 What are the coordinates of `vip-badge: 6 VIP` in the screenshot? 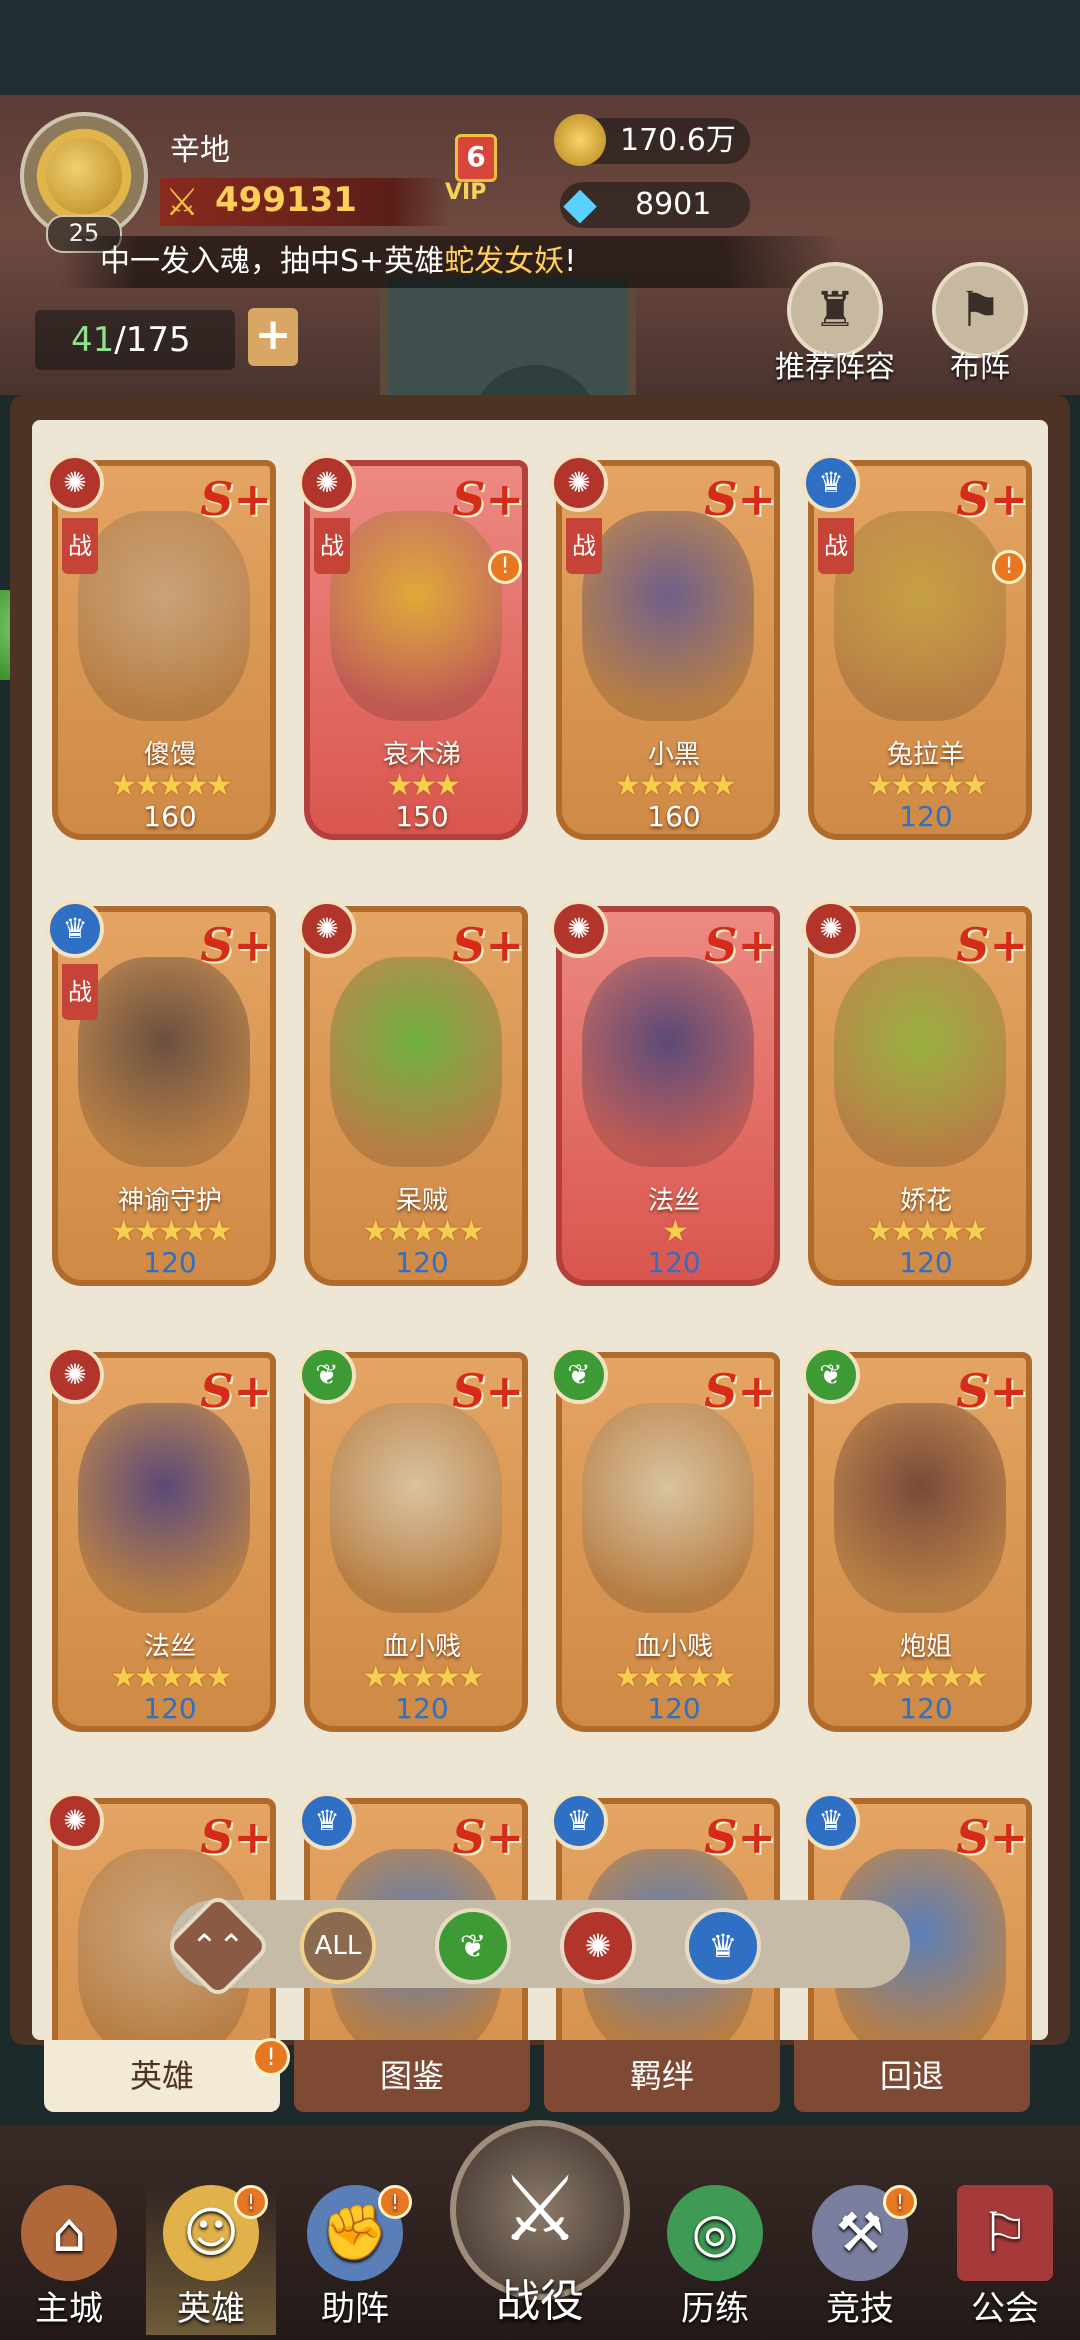 It's located at (472, 167).